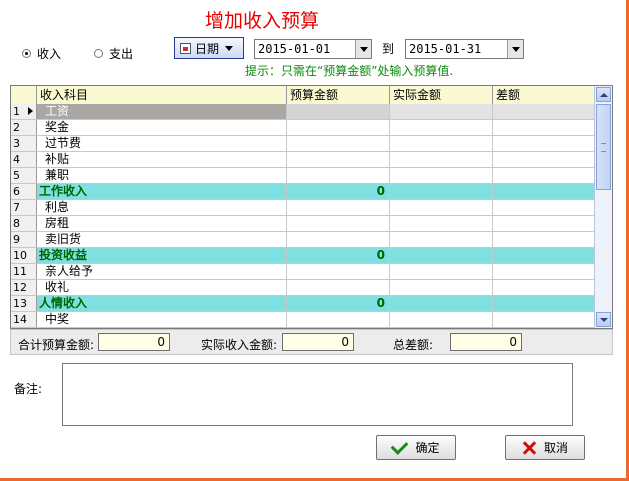 Image resolution: width=629 pixels, height=481 pixels. I want to click on table-row: 11 亲人给予, so click(303, 272).